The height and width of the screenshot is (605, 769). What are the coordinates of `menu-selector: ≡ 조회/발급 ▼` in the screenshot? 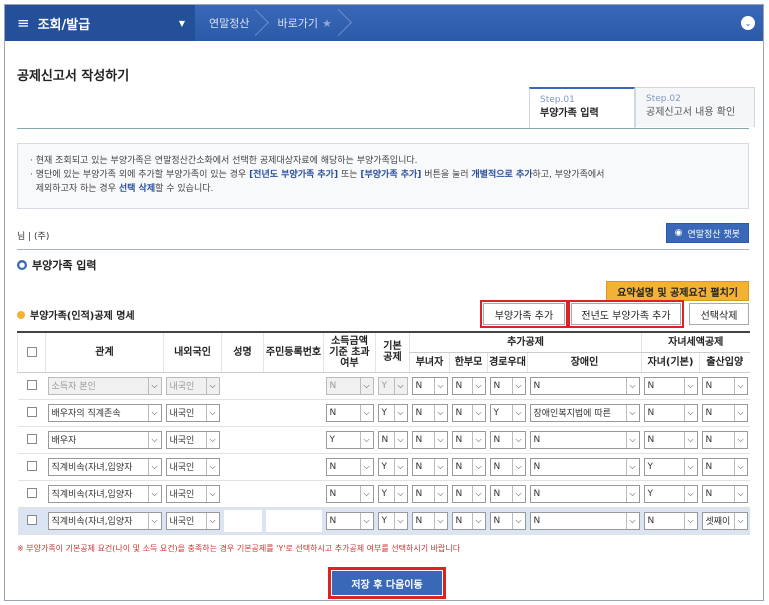 It's located at (100, 23).